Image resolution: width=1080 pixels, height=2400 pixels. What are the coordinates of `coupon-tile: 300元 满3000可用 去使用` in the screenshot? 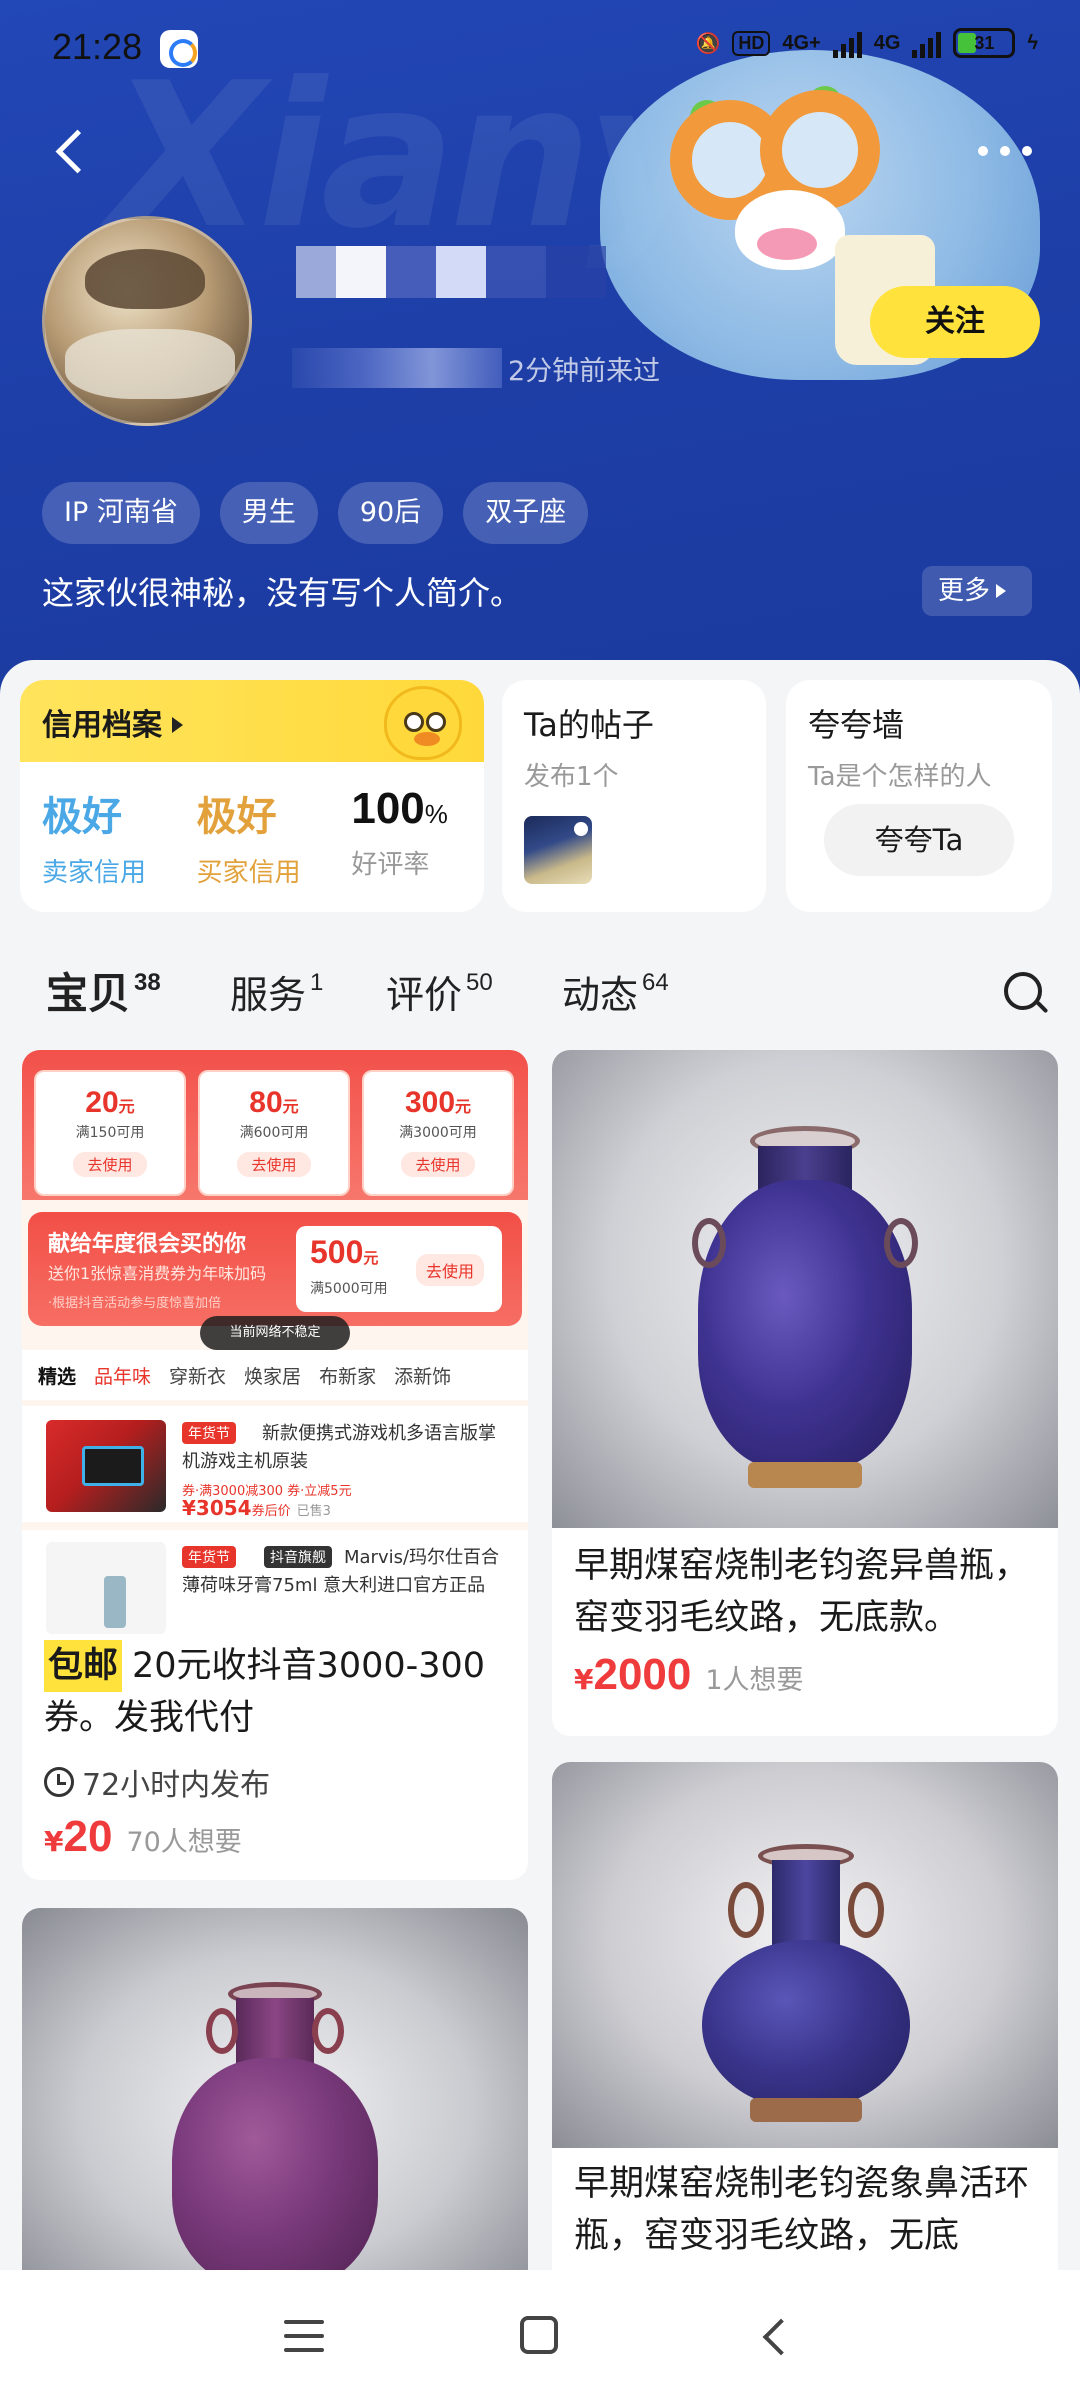 It's located at (438, 1133).